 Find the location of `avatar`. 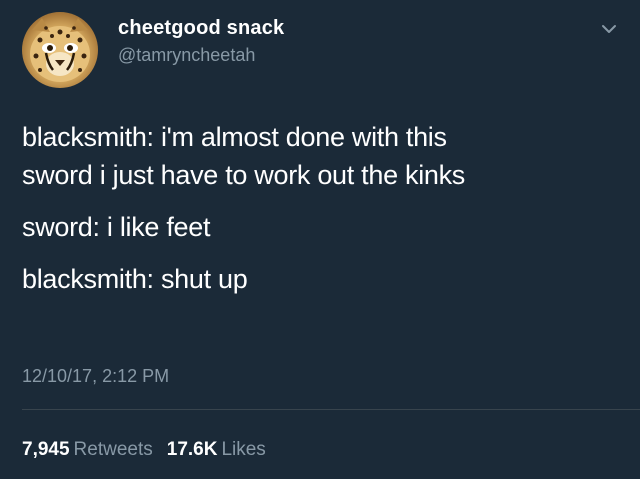

avatar is located at coordinates (60, 50).